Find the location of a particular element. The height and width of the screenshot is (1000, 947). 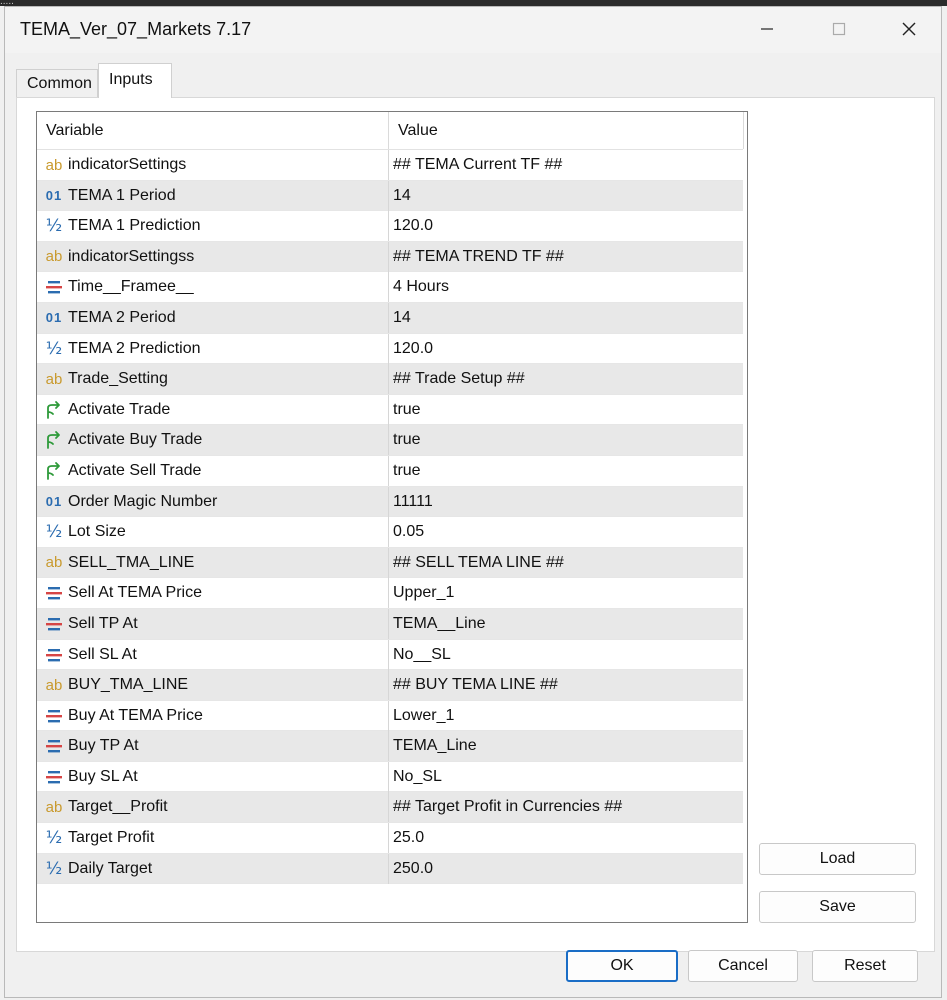

variable-value: Lower_1 is located at coordinates (423, 716).